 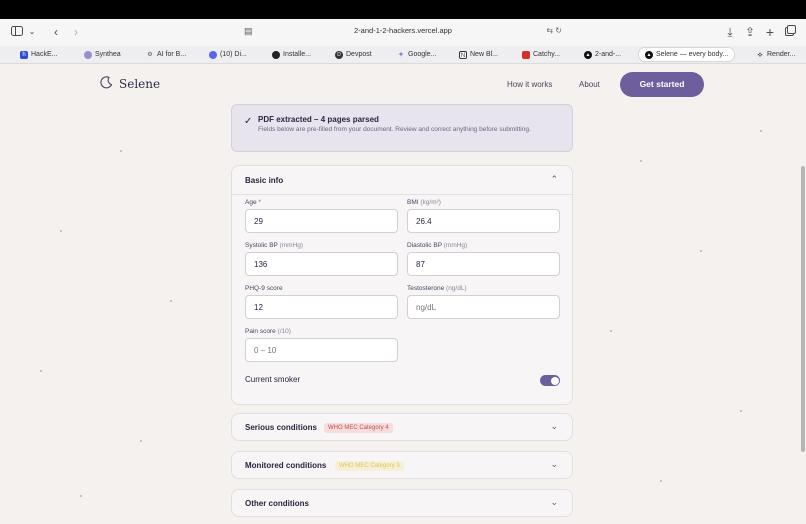 I want to click on age-label: Age *, so click(x=253, y=202).